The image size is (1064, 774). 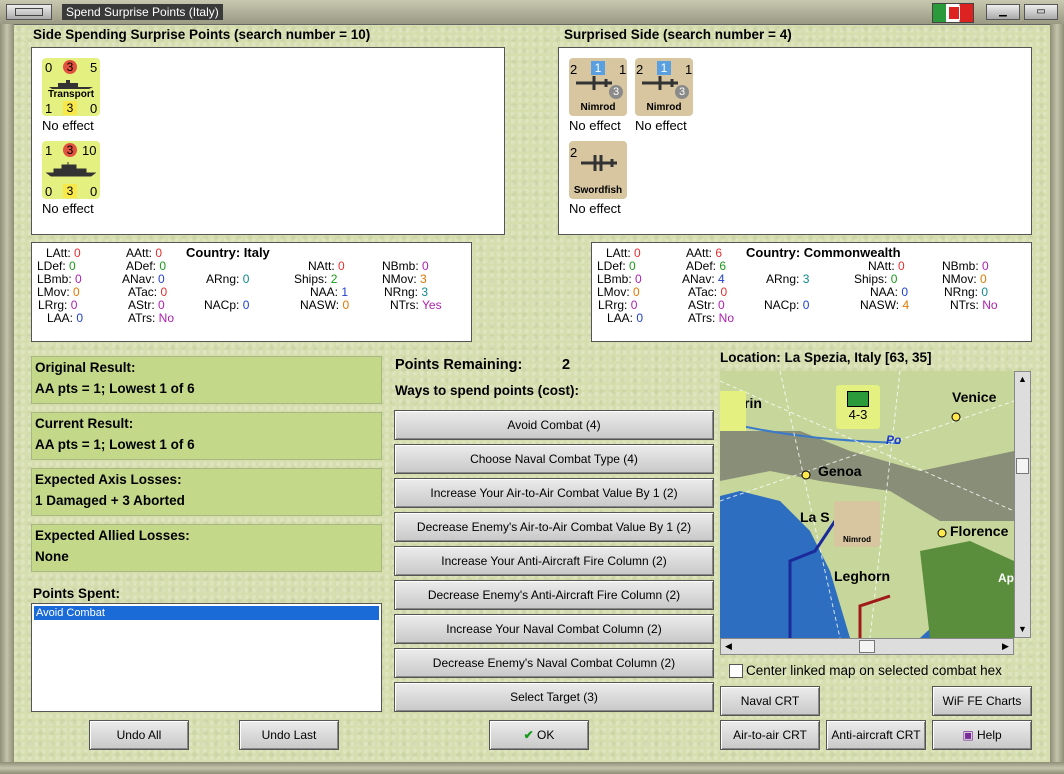 What do you see at coordinates (736, 671) in the screenshot?
I see `center-map-checkbox` at bounding box center [736, 671].